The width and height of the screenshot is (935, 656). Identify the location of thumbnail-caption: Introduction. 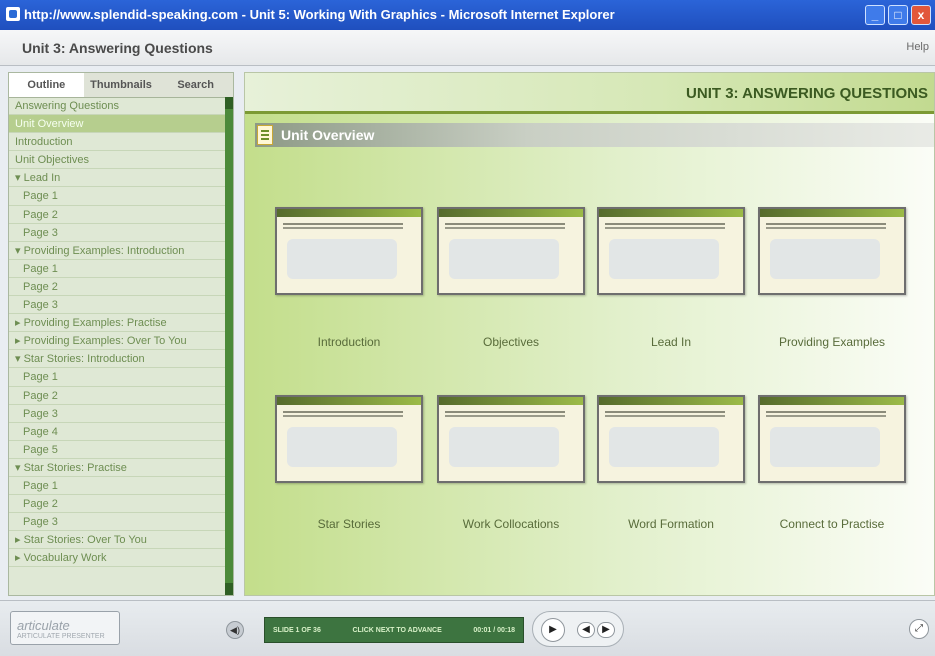
(349, 342).